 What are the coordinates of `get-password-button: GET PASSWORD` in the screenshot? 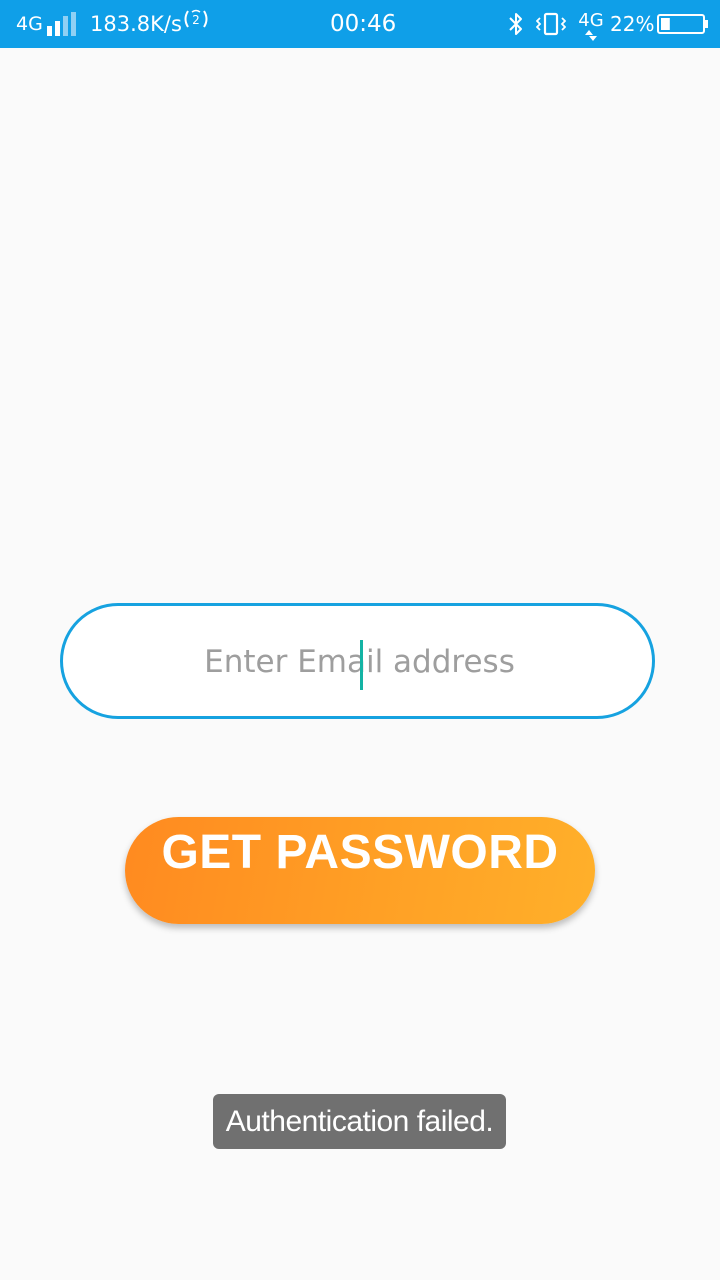 It's located at (360, 870).